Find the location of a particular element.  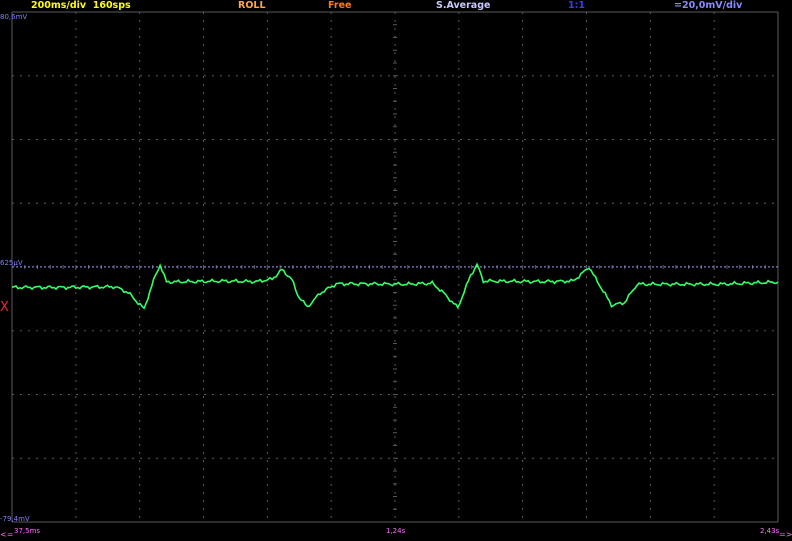

time-mid-label: 1,24s is located at coordinates (396, 531).